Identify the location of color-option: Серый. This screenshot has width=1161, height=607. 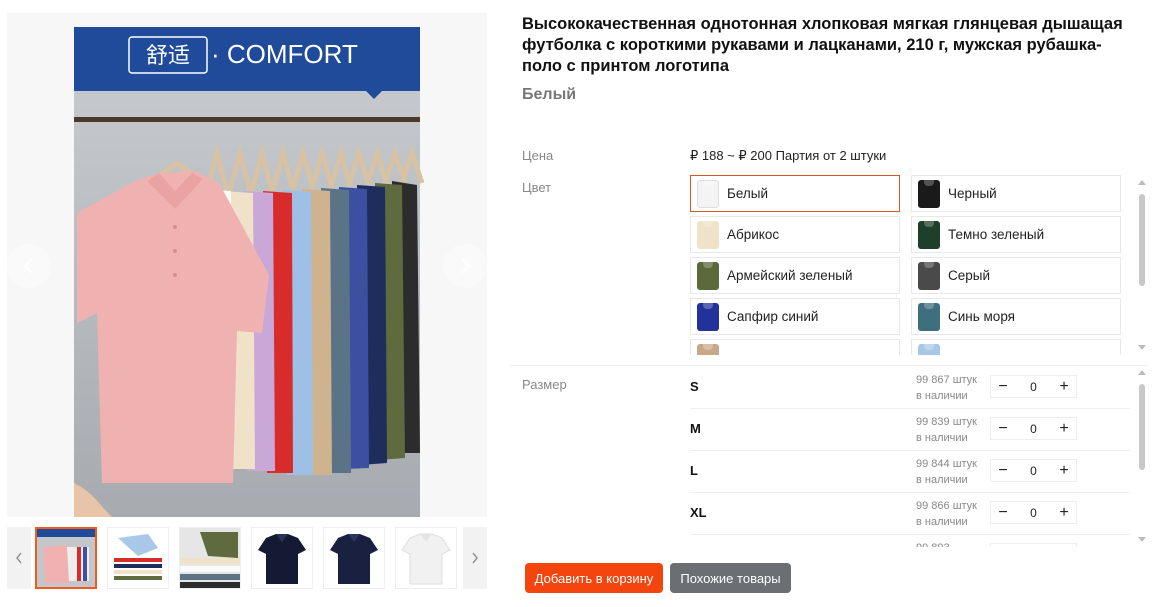
(1016, 275).